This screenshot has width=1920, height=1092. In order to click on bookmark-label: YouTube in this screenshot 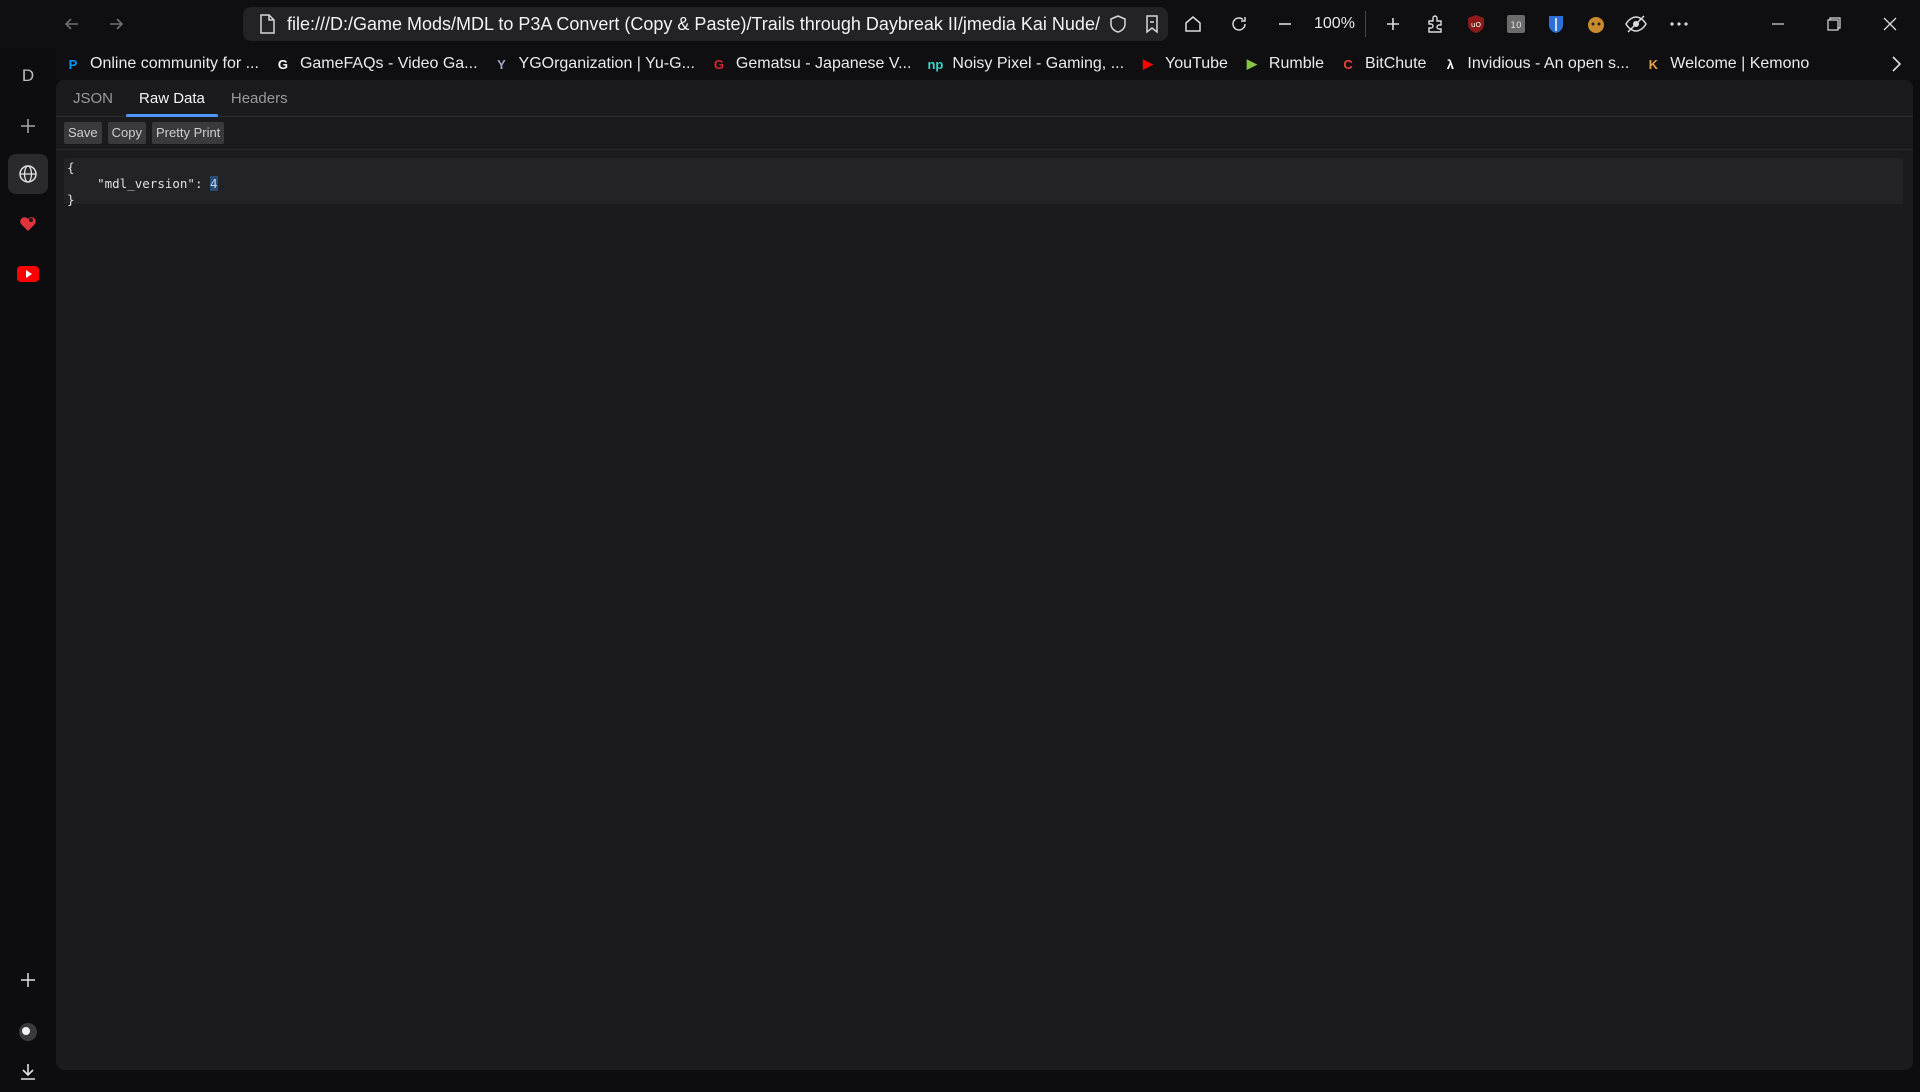, I will do `click(1196, 63)`.